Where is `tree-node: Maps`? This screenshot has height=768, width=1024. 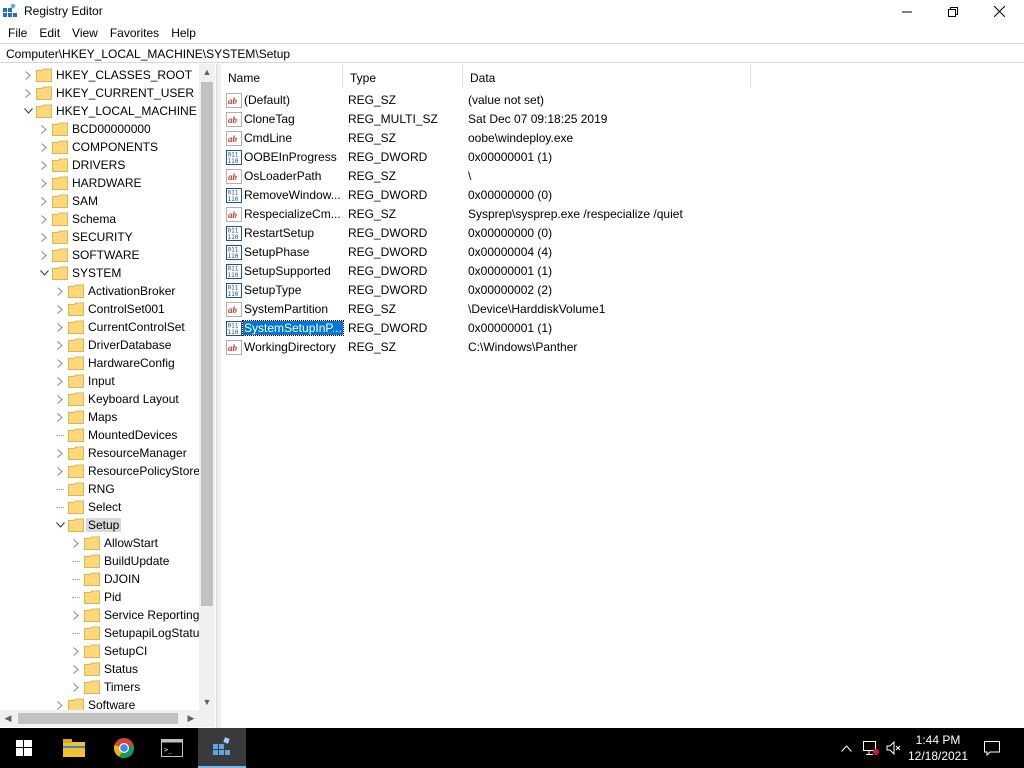
tree-node: Maps is located at coordinates (99, 417).